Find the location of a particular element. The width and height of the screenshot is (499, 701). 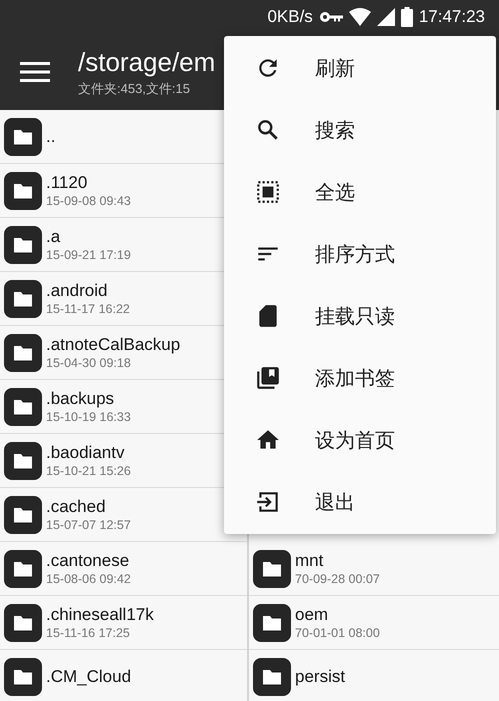

folder-name: .. is located at coordinates (51, 136).